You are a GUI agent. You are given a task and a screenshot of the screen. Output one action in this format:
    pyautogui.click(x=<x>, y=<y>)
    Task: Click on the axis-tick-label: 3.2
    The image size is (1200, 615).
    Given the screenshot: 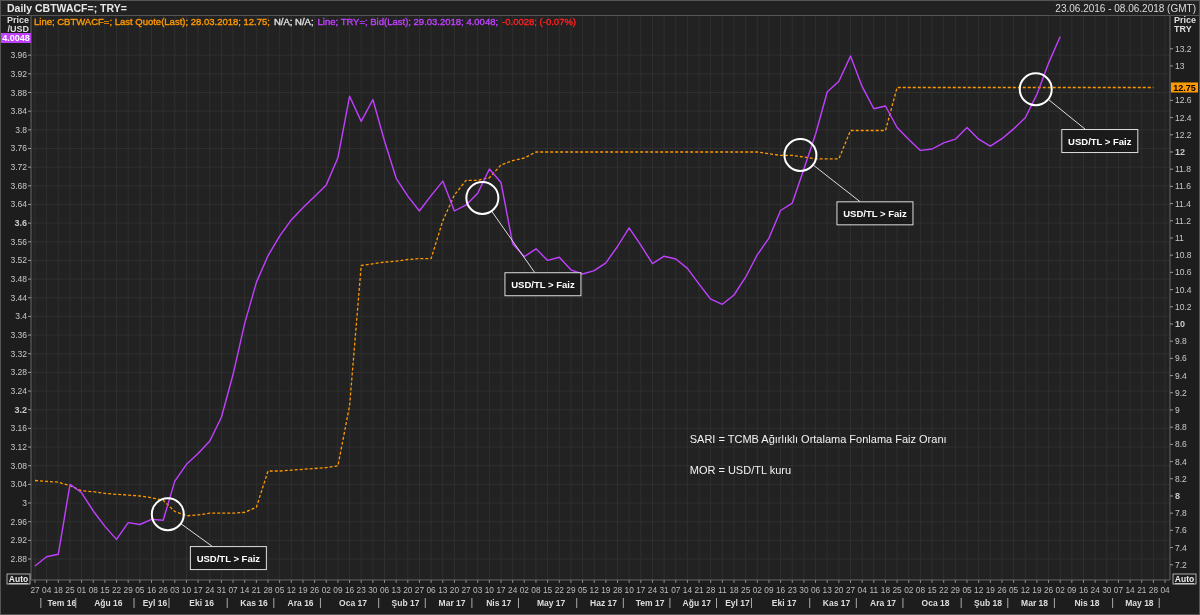 What is the action you would take?
    pyautogui.click(x=20, y=409)
    